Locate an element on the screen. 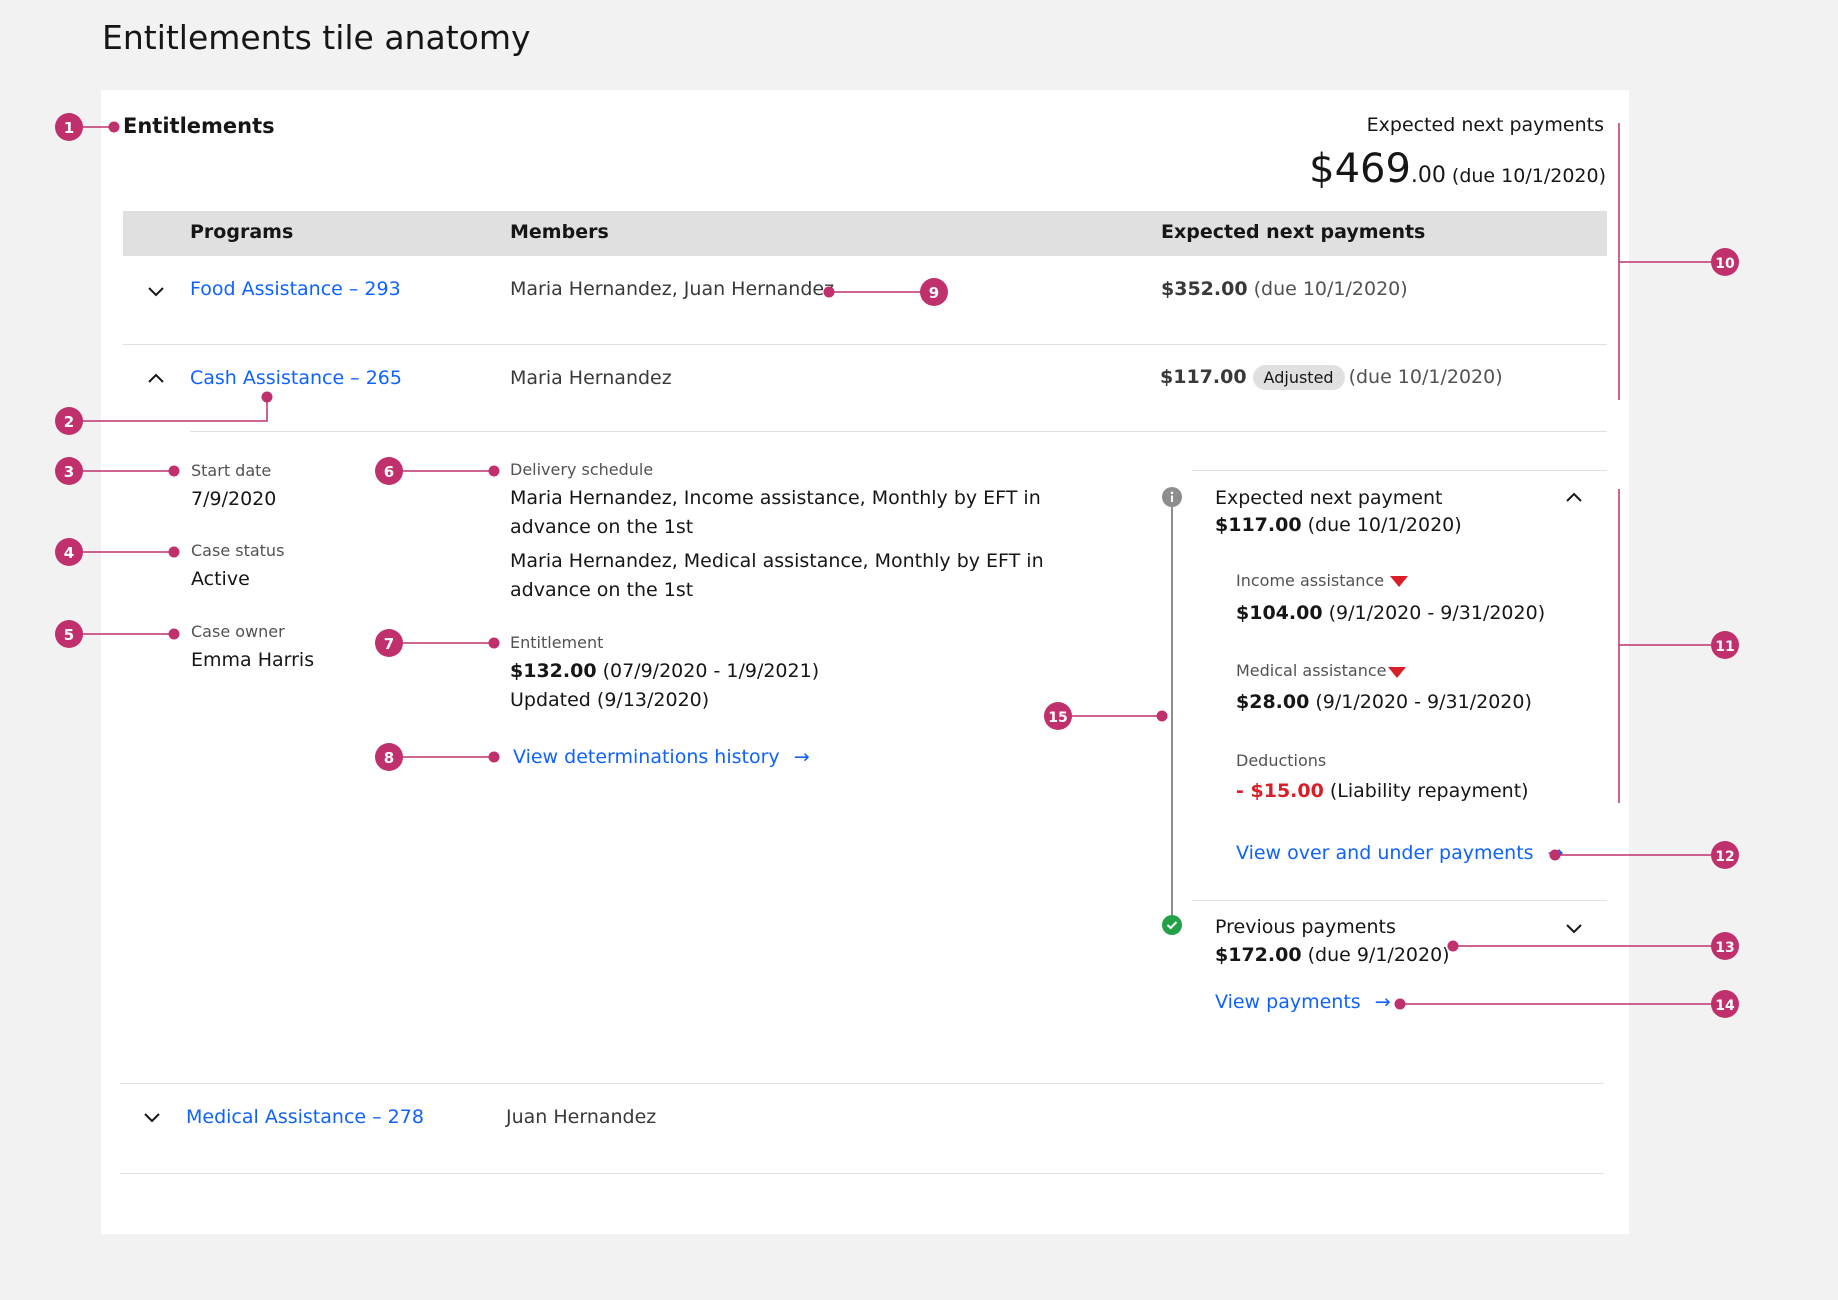 This screenshot has width=1838, height=1300. previous-payments-amount: $172.00 (due 9/1/2020) is located at coordinates (1332, 955).